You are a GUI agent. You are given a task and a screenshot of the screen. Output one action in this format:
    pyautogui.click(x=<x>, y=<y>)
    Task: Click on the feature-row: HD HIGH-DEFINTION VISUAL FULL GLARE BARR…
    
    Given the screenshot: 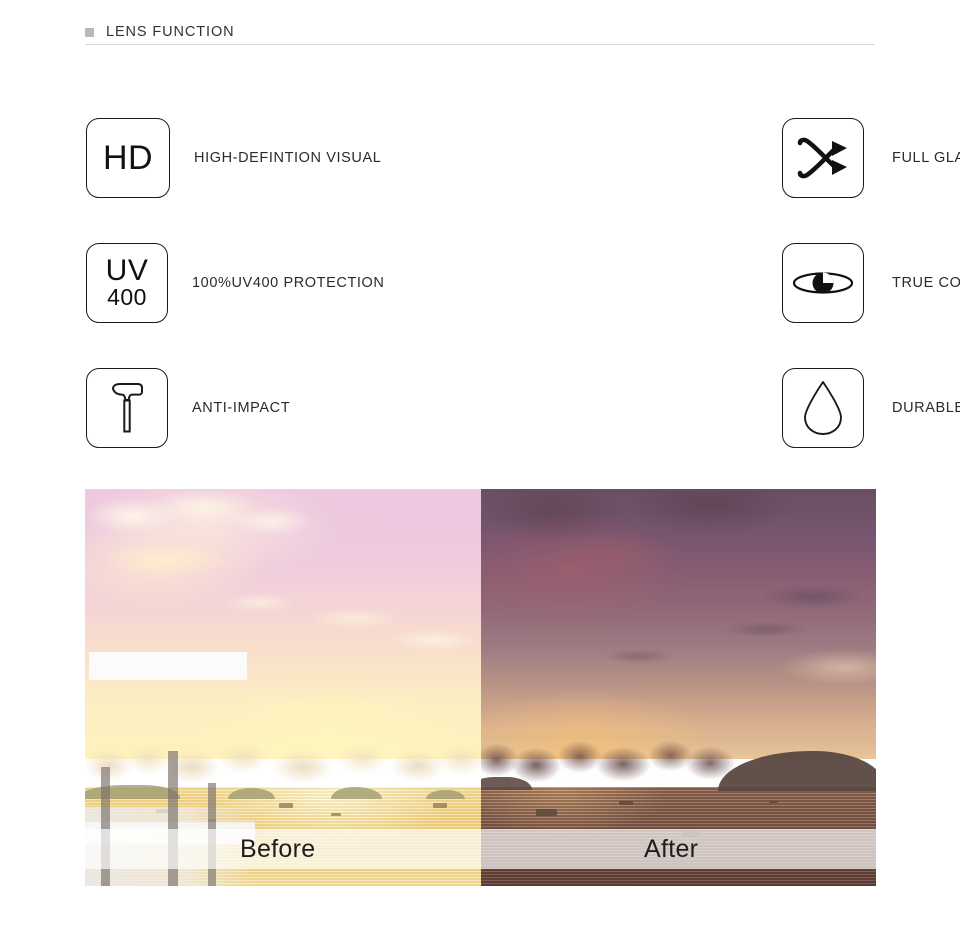 What is the action you would take?
    pyautogui.click(x=480, y=157)
    